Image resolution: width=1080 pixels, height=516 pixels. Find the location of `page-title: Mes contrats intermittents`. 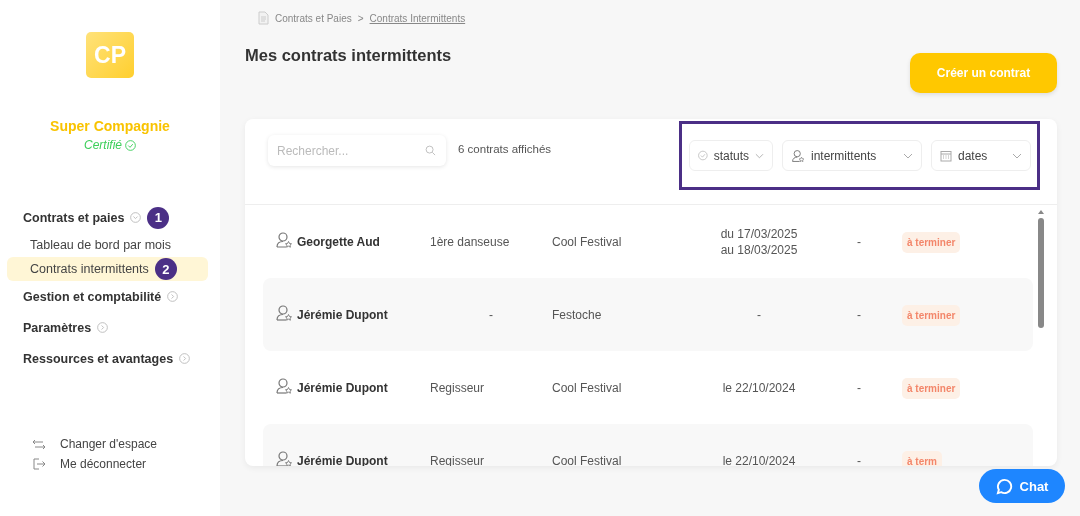

page-title: Mes contrats intermittents is located at coordinates (348, 55).